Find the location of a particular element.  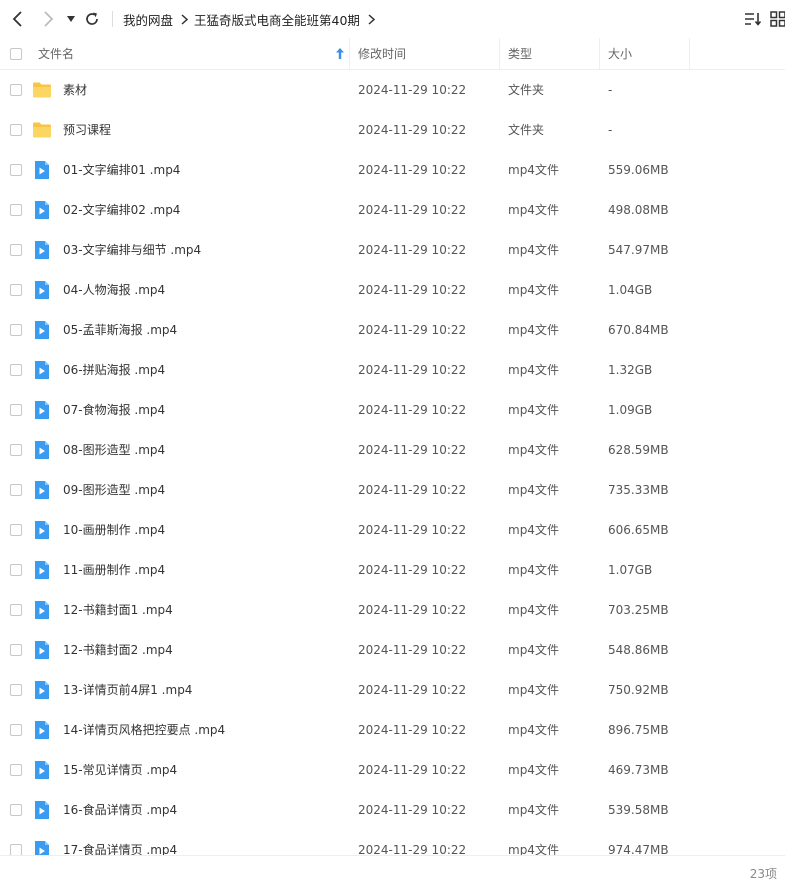

file-size: 469.73MB is located at coordinates (638, 770).